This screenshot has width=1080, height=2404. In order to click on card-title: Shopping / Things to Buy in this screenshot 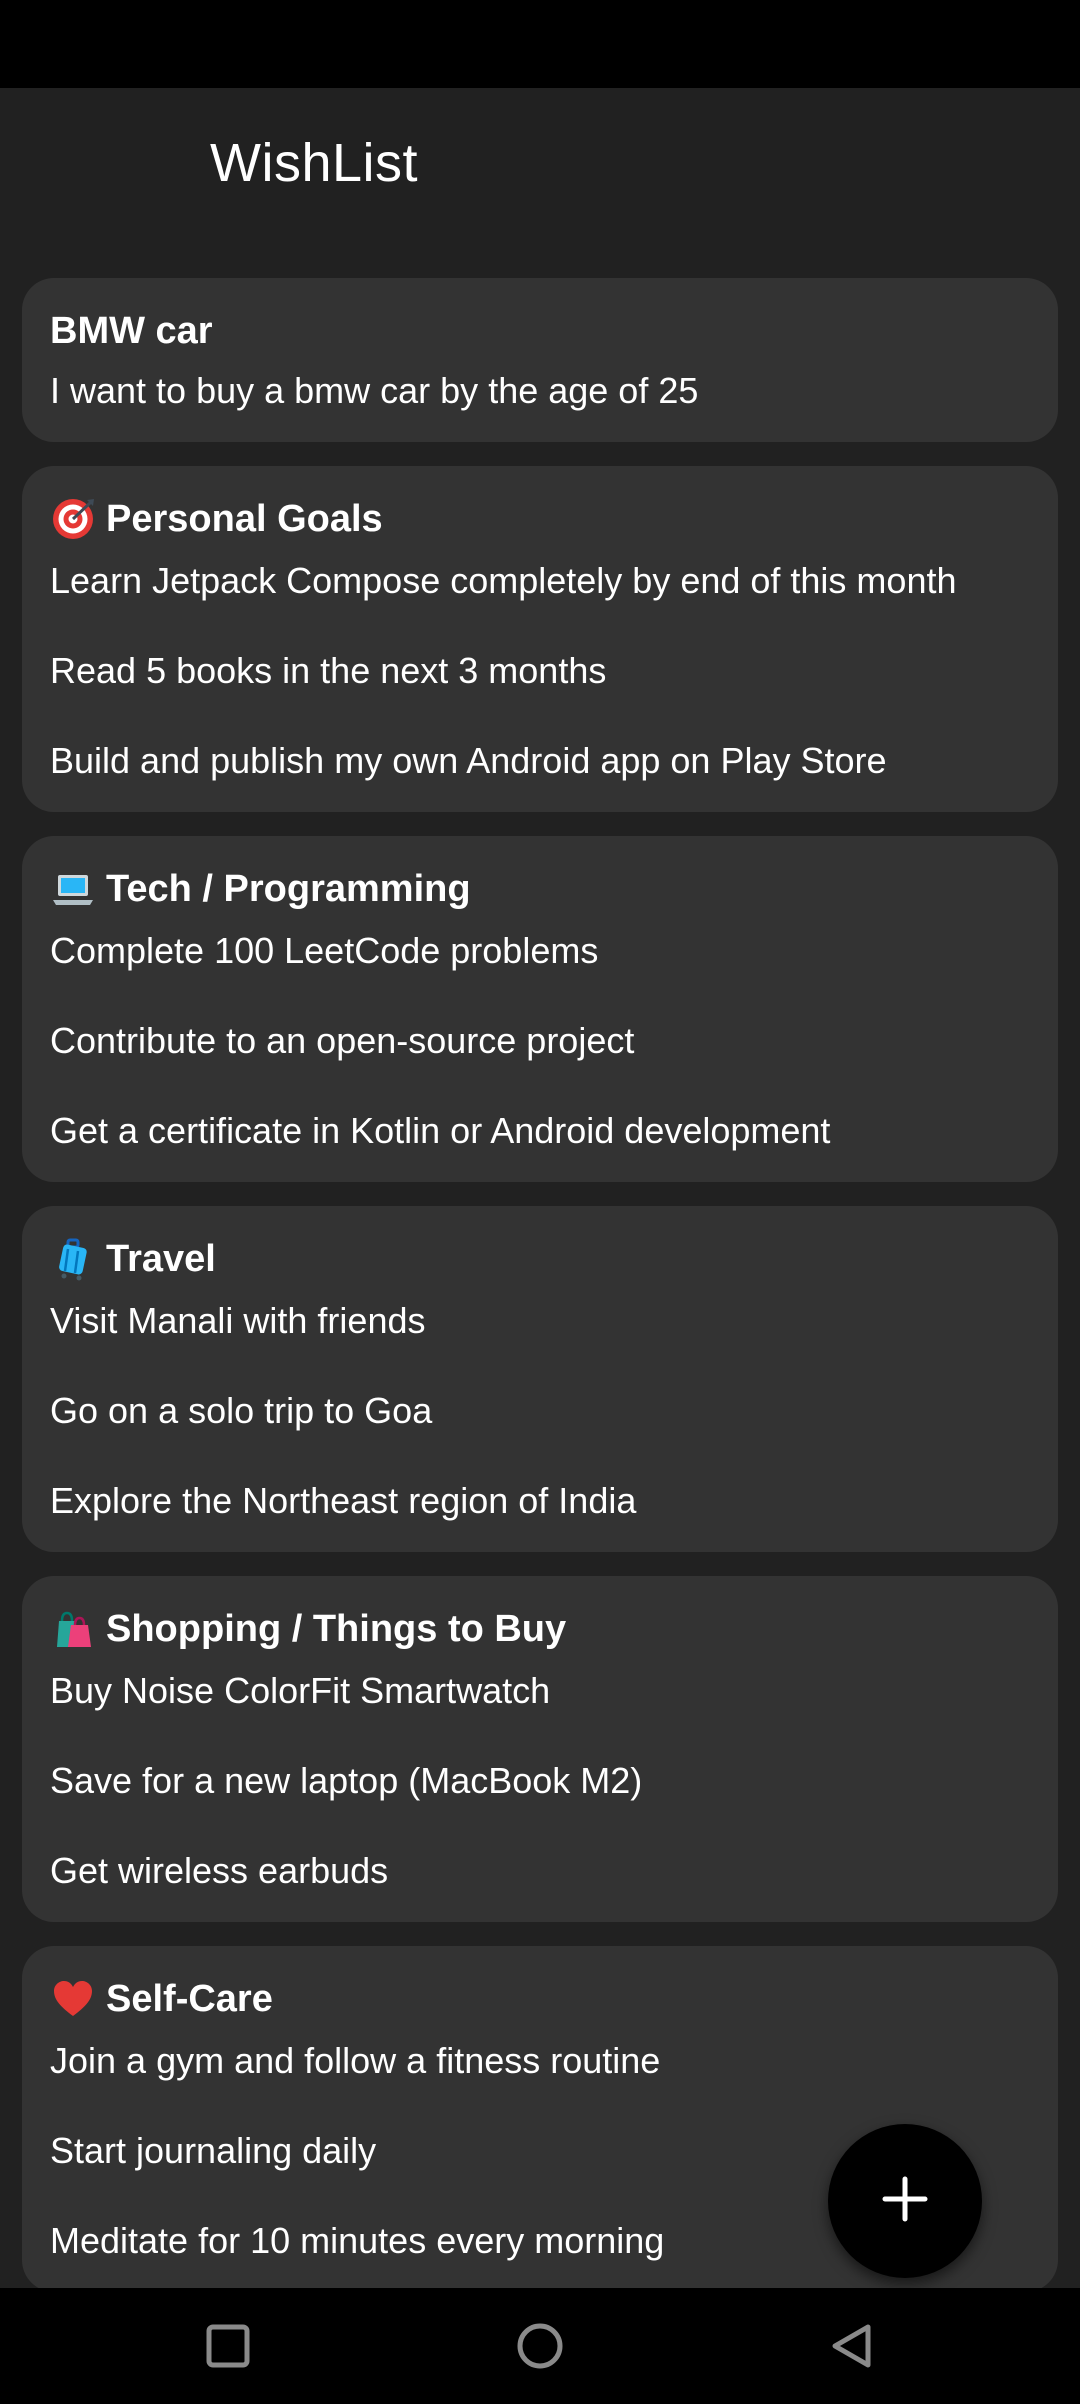, I will do `click(540, 1629)`.